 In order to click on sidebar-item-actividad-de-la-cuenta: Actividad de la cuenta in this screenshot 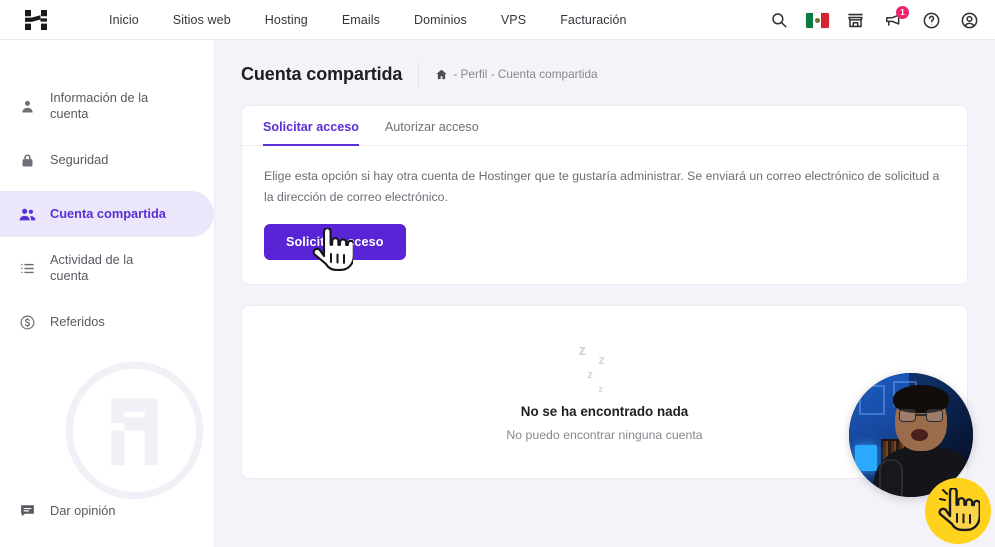, I will do `click(107, 268)`.